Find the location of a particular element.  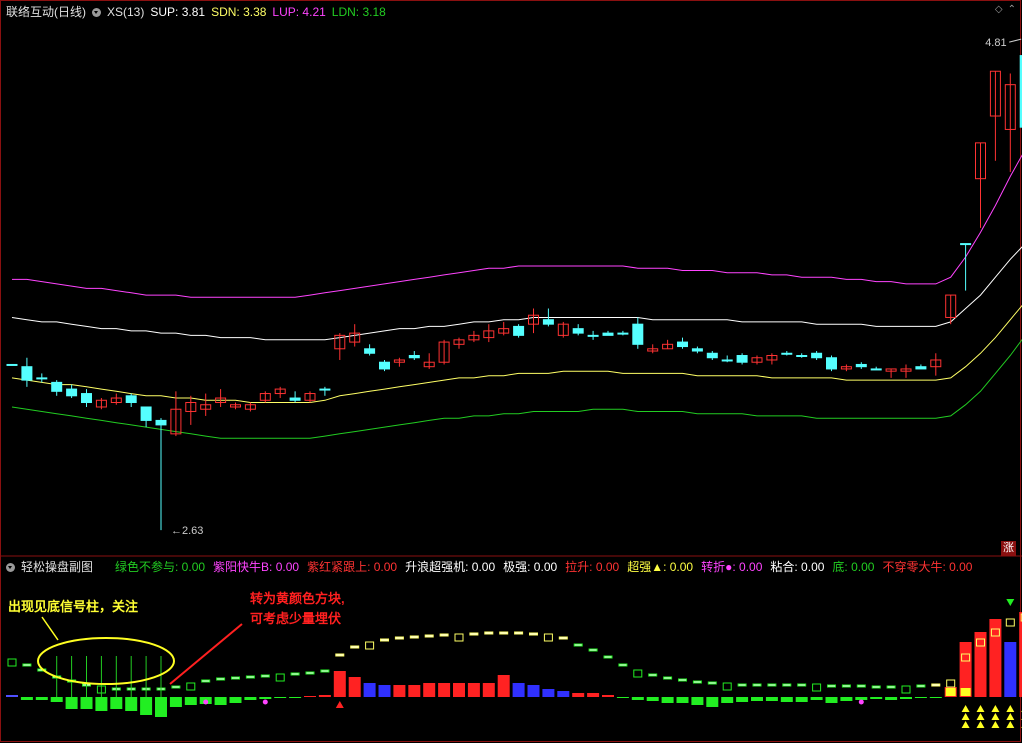

bottom-signal-ellipse is located at coordinates (106, 661).